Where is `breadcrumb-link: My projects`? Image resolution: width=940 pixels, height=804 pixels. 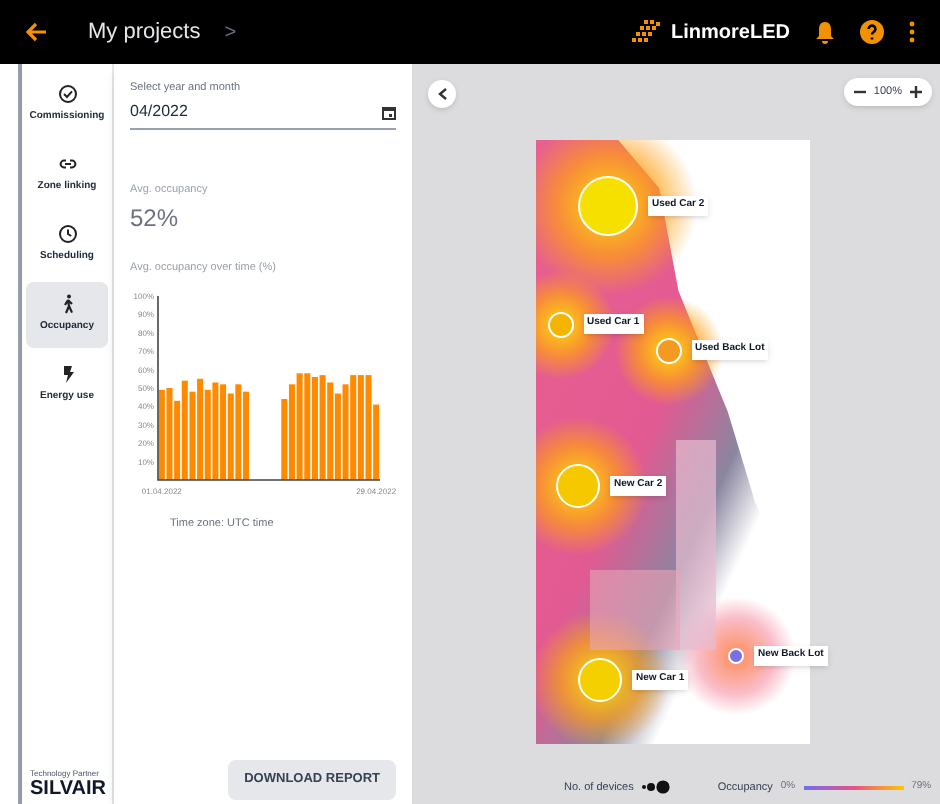
breadcrumb-link: My projects is located at coordinates (144, 32).